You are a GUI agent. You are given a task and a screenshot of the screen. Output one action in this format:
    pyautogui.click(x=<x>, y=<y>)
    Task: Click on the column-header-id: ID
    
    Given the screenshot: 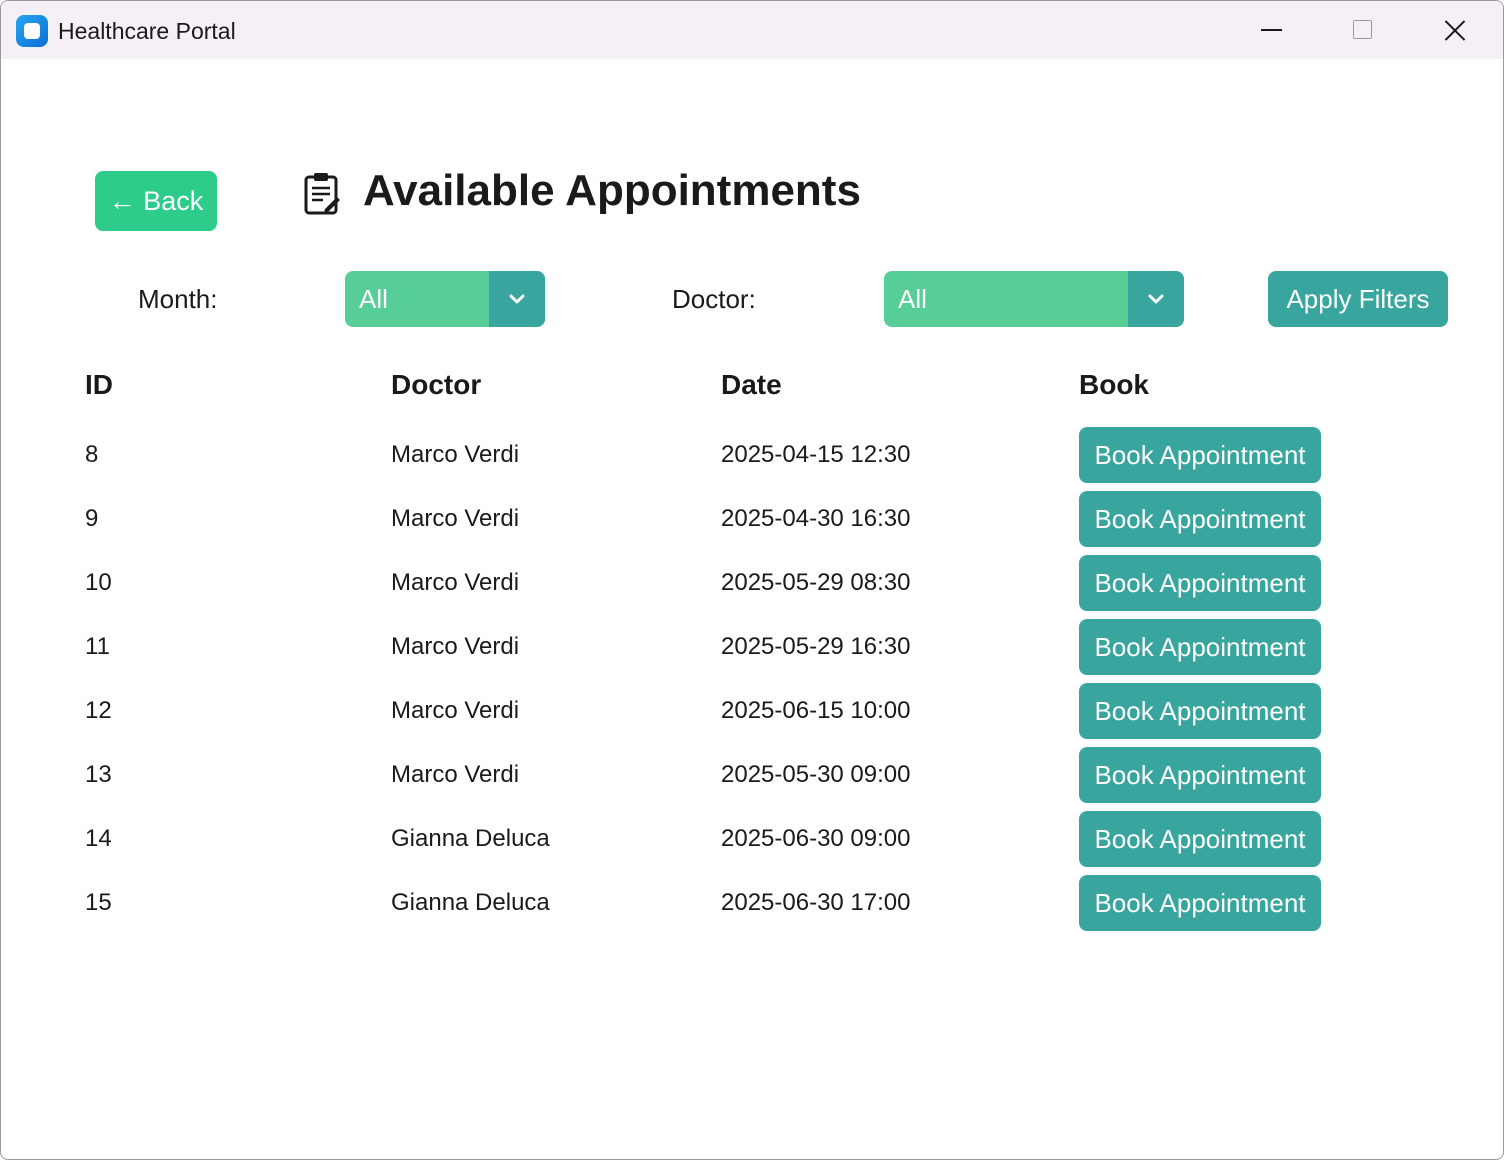 What is the action you would take?
    pyautogui.click(x=99, y=384)
    